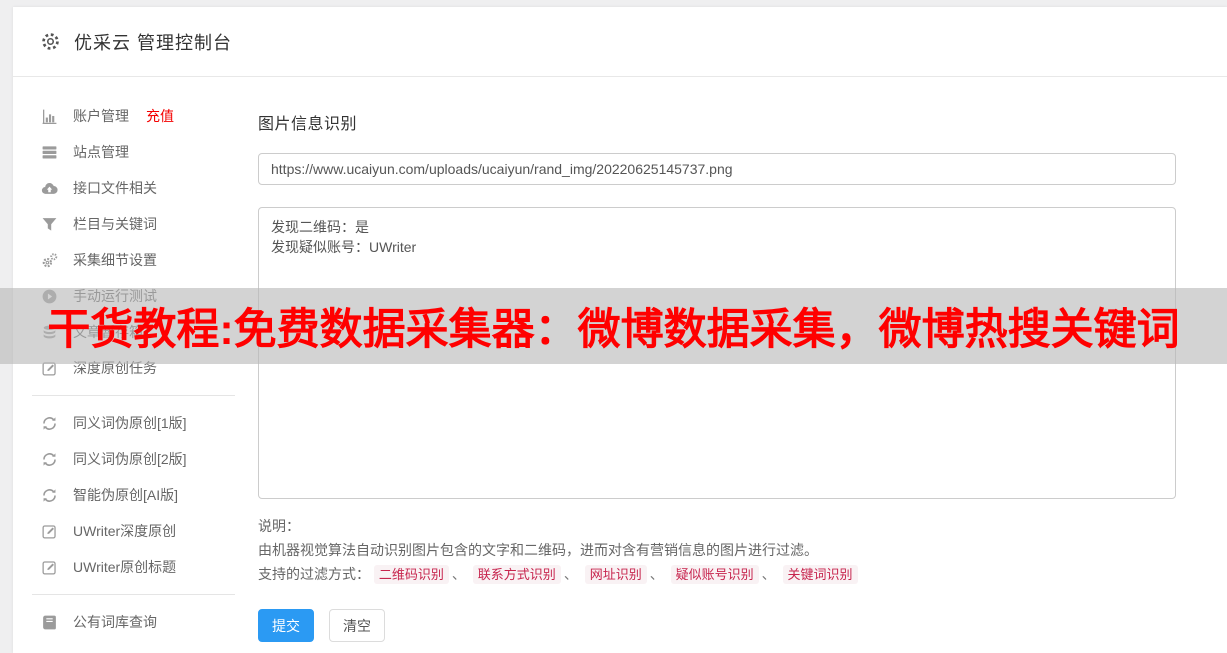  Describe the element at coordinates (615, 574) in the screenshot. I see `filter-tag-url: 网址识别` at that location.